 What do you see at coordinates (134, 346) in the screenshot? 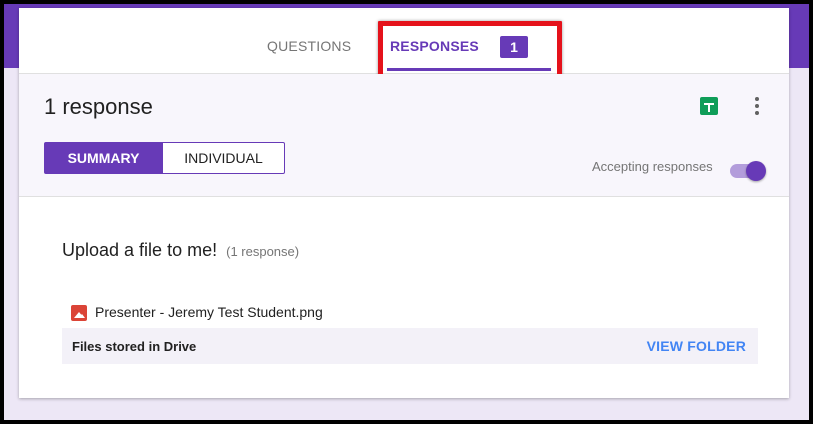
I see `drive-storage-label: Files stored in Drive` at bounding box center [134, 346].